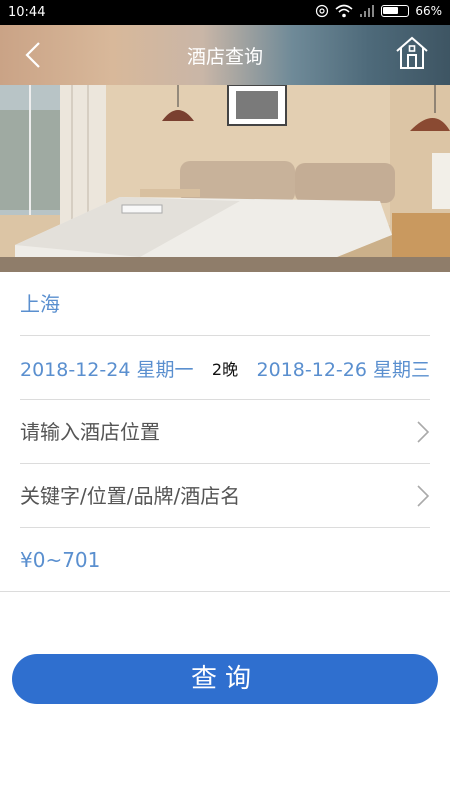 This screenshot has width=450, height=800. Describe the element at coordinates (225, 304) in the screenshot. I see `city-row: 上海` at that location.